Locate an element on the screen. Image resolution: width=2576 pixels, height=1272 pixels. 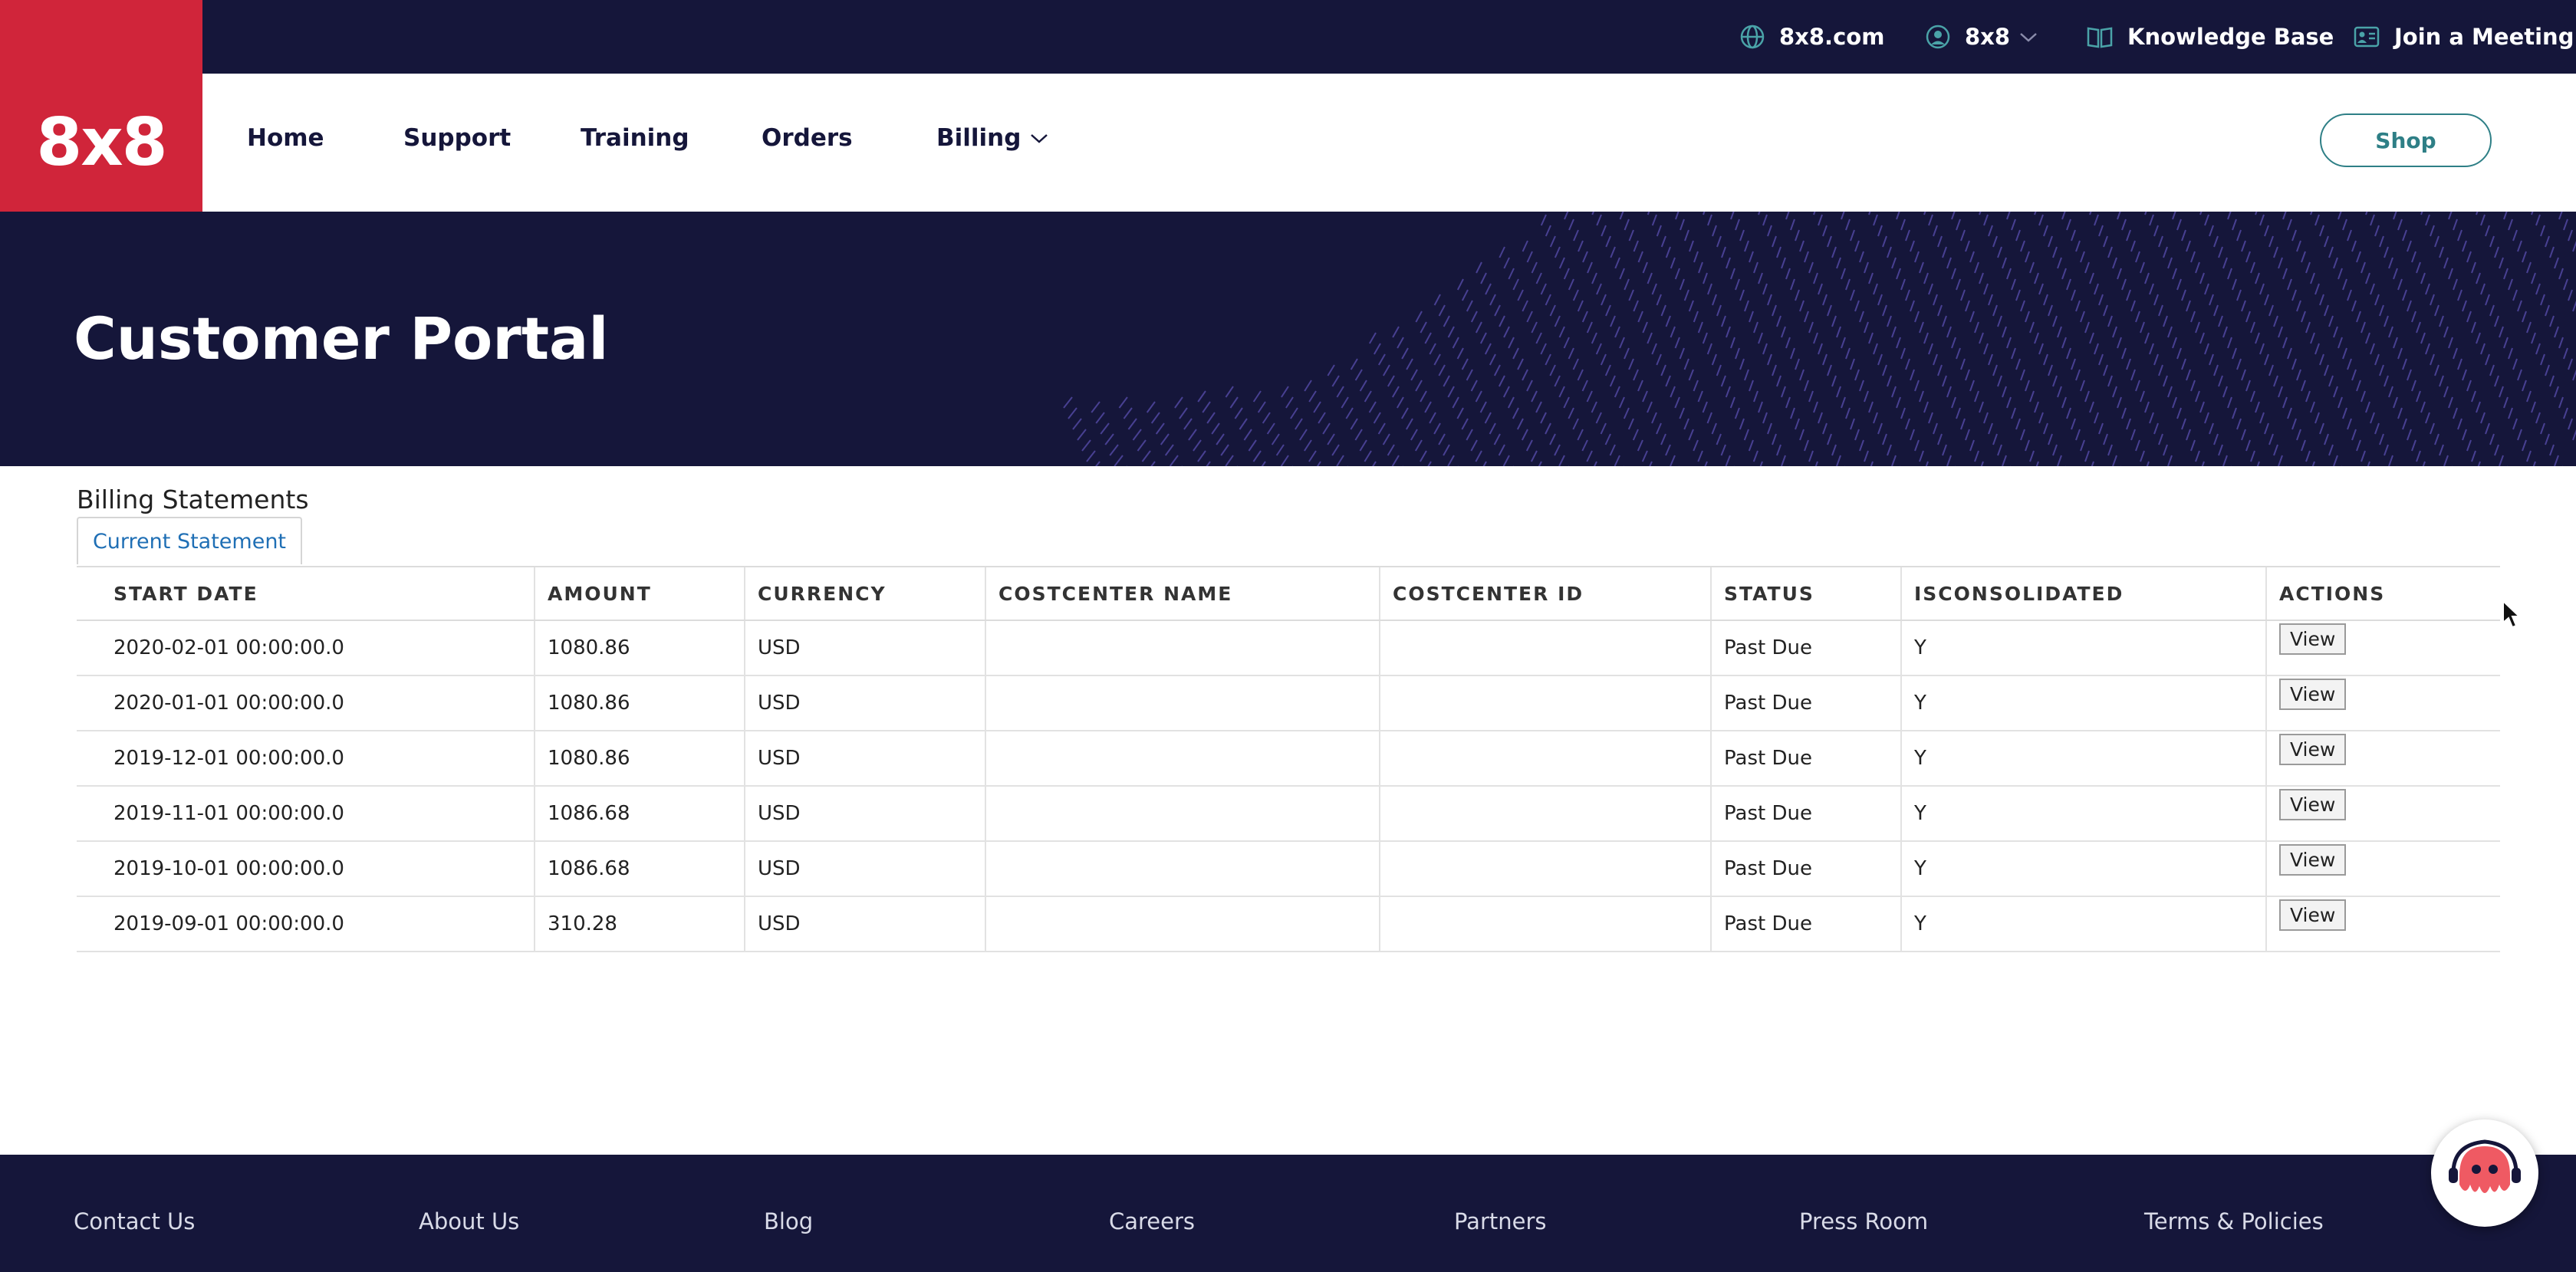
nav-orders: Orders is located at coordinates (807, 138).